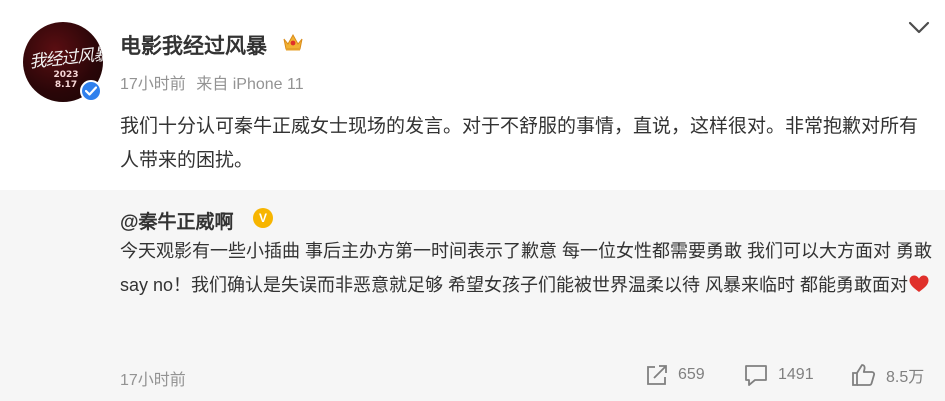  What do you see at coordinates (905, 377) in the screenshot?
I see `like-count: 8.5万` at bounding box center [905, 377].